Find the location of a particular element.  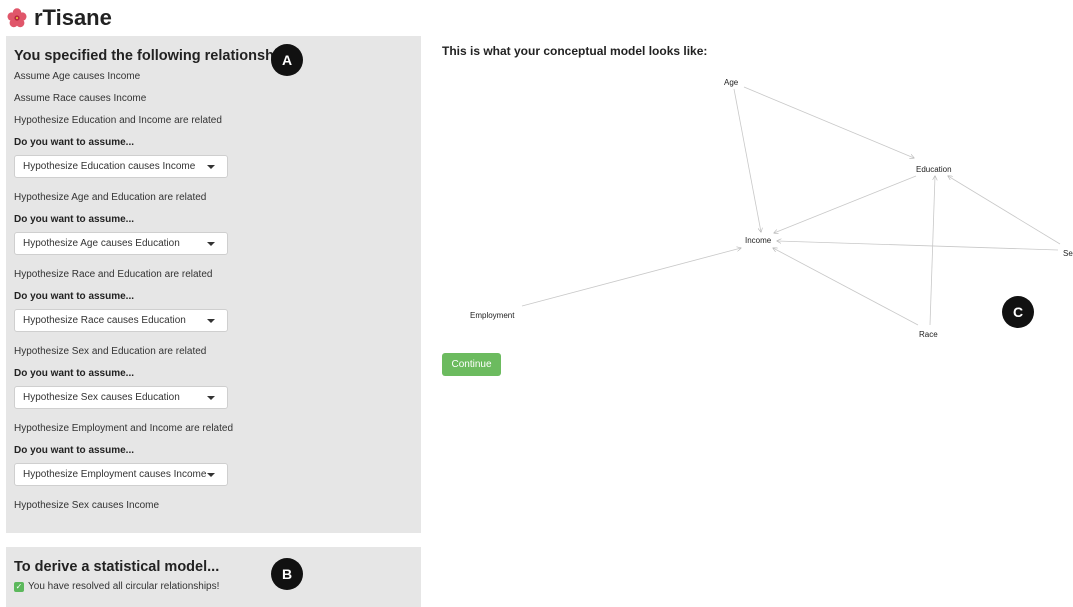

check-icon: ✓ is located at coordinates (19, 586).